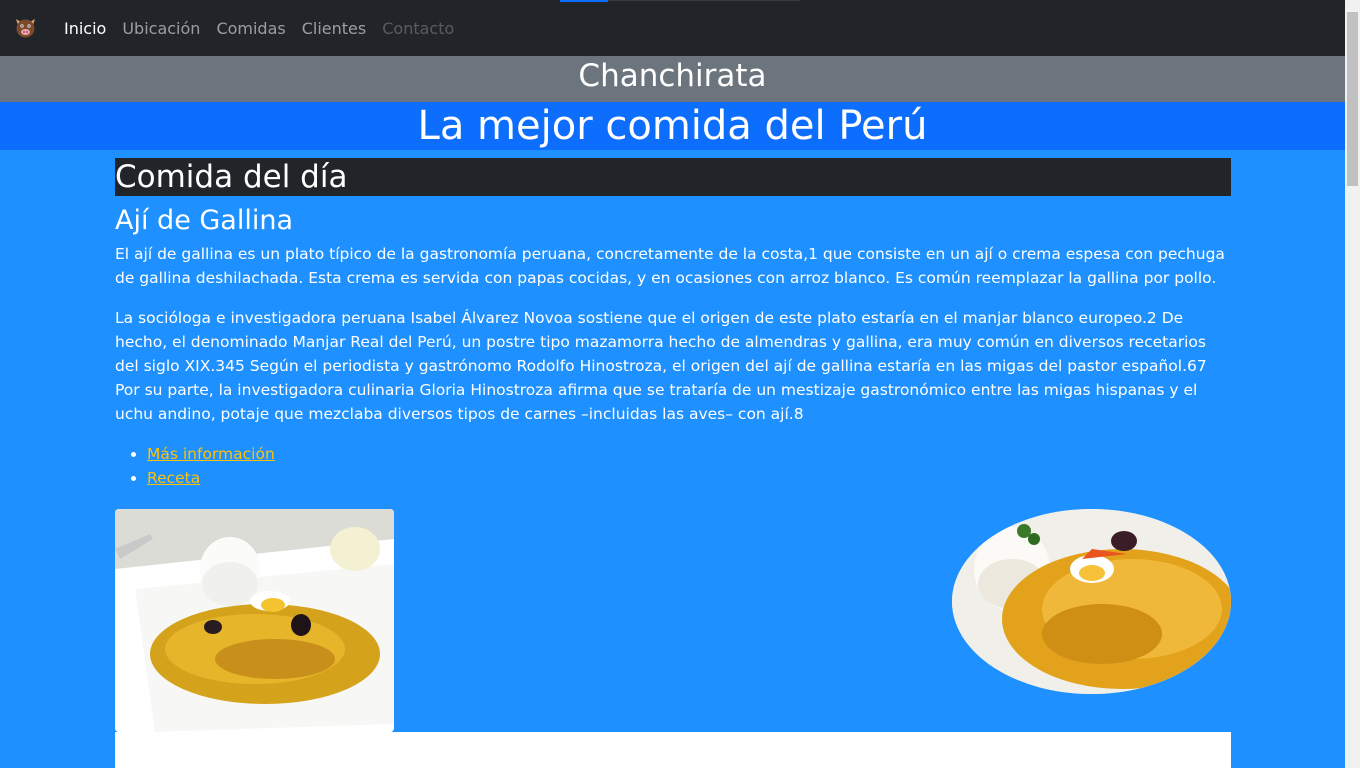  Describe the element at coordinates (204, 220) in the screenshot. I see `dish-name: Ají de Gallina` at that location.